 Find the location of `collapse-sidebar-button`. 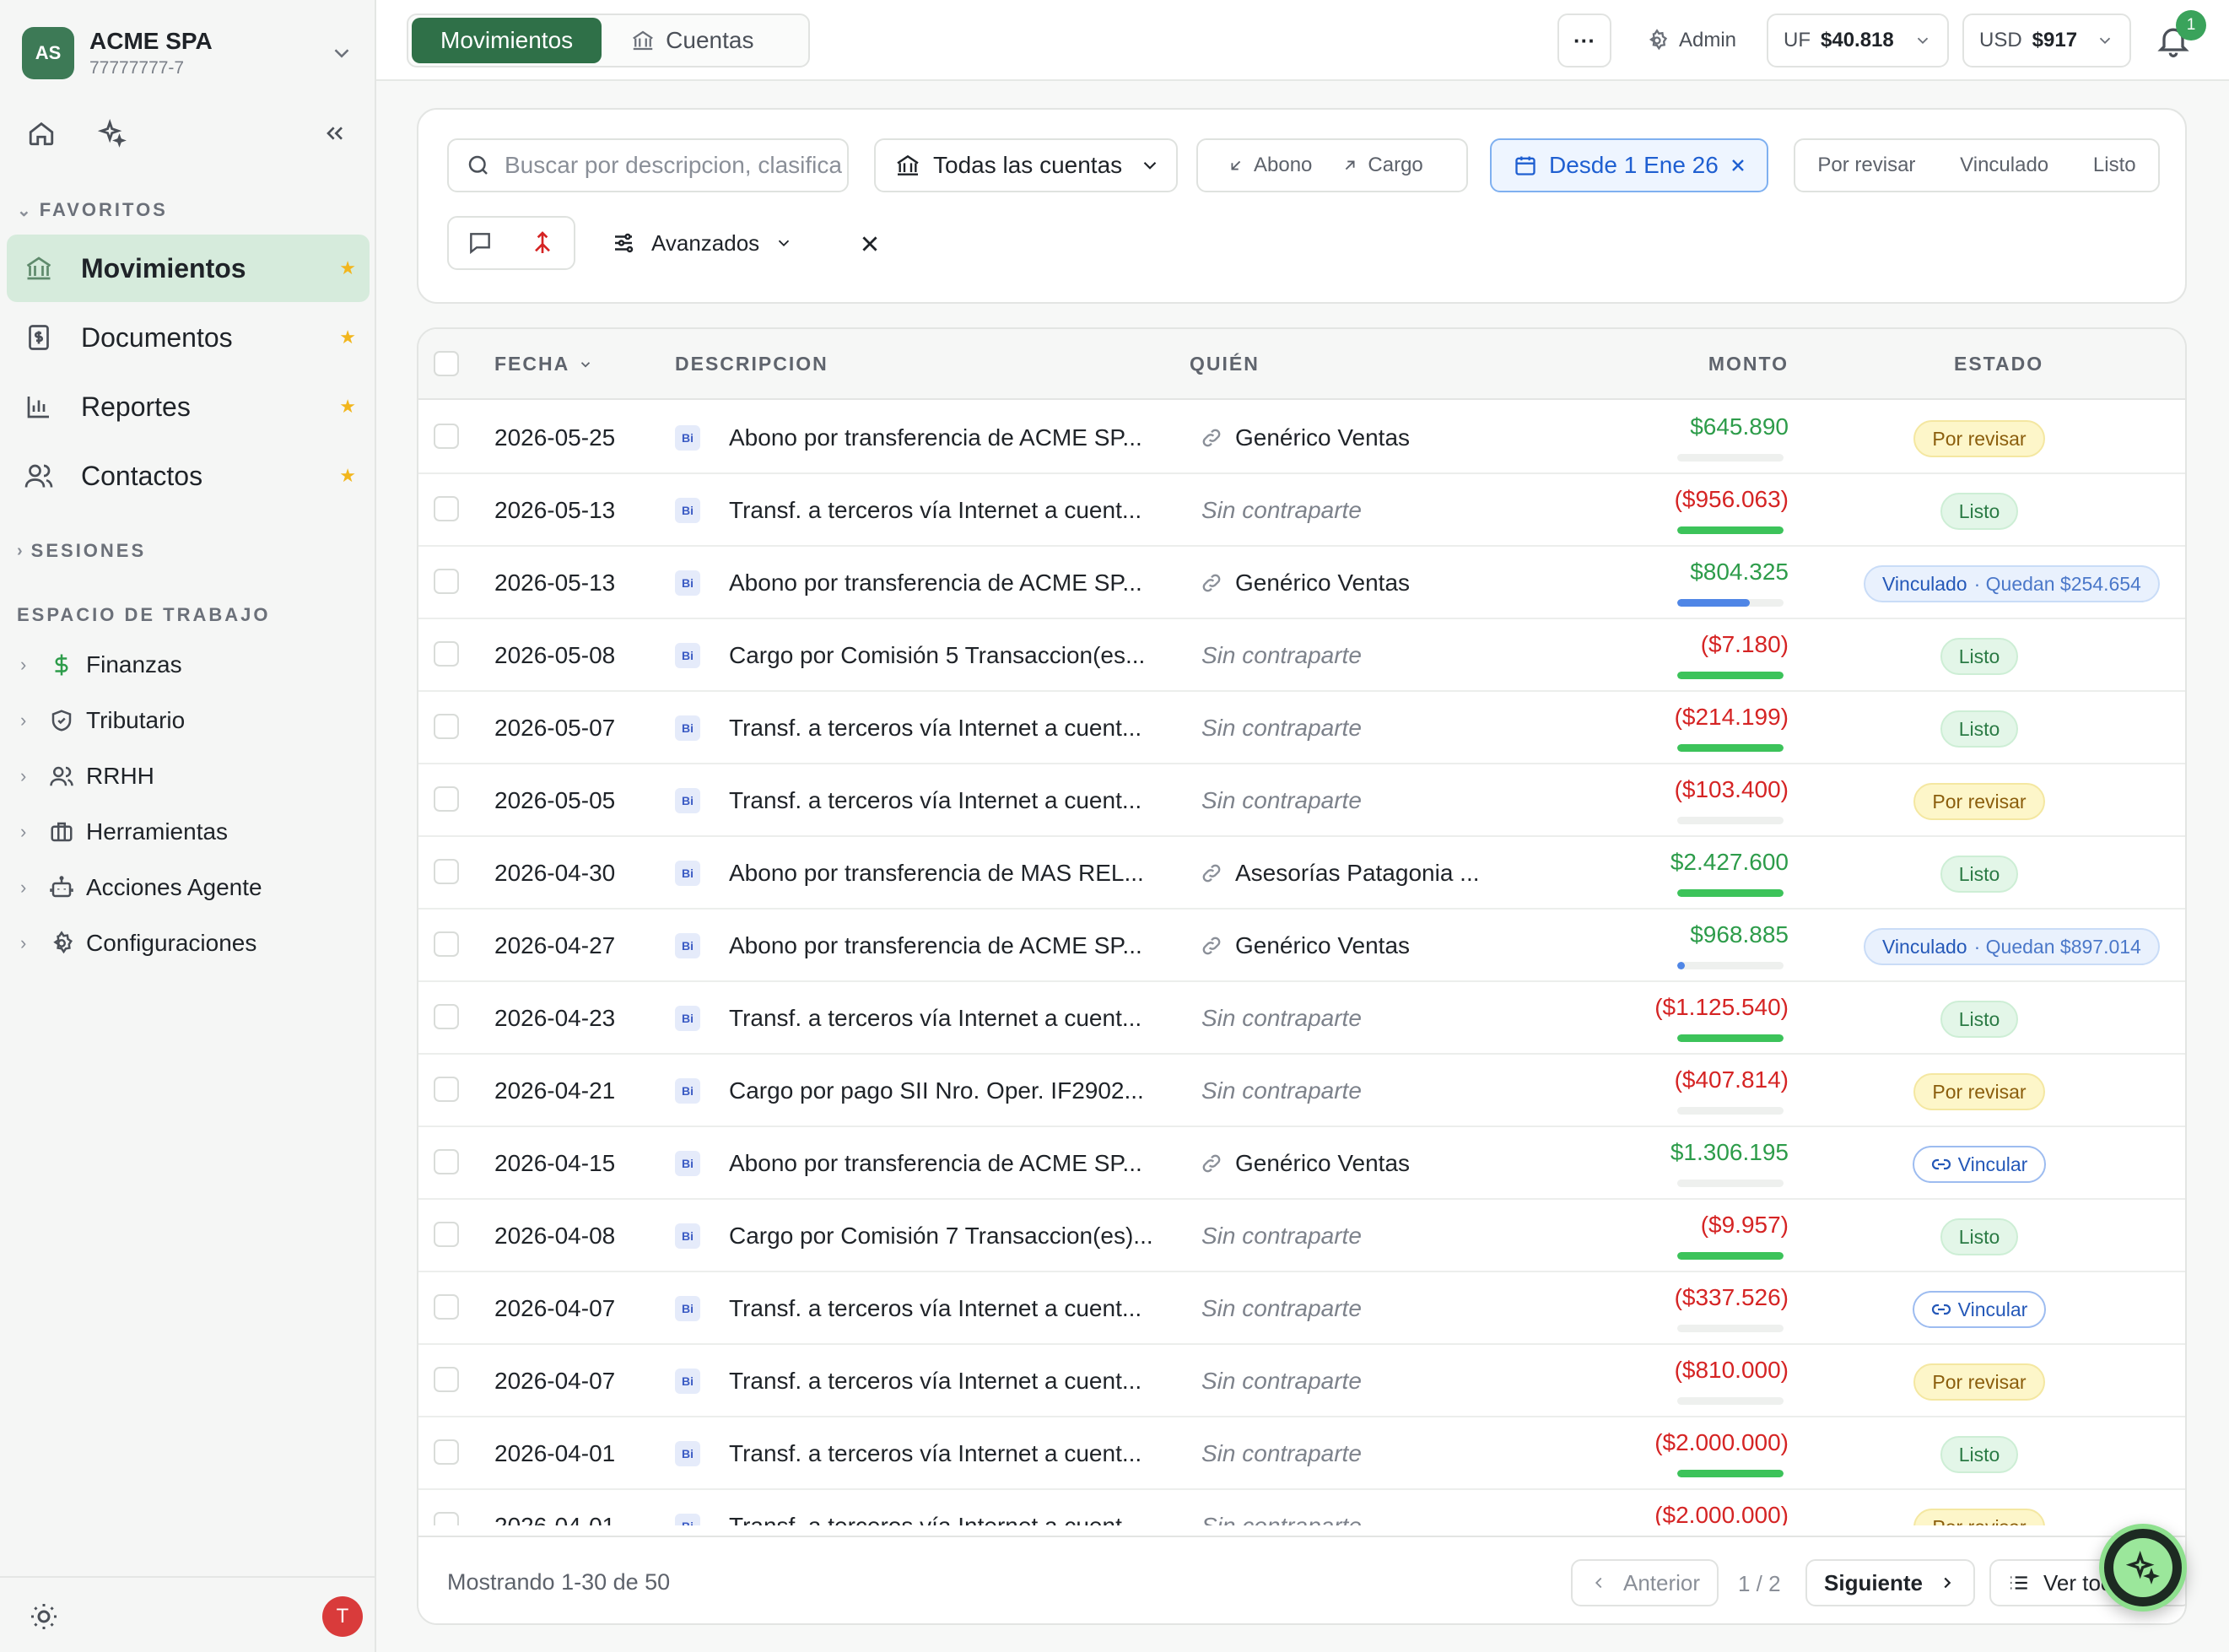

collapse-sidebar-button is located at coordinates (335, 133).